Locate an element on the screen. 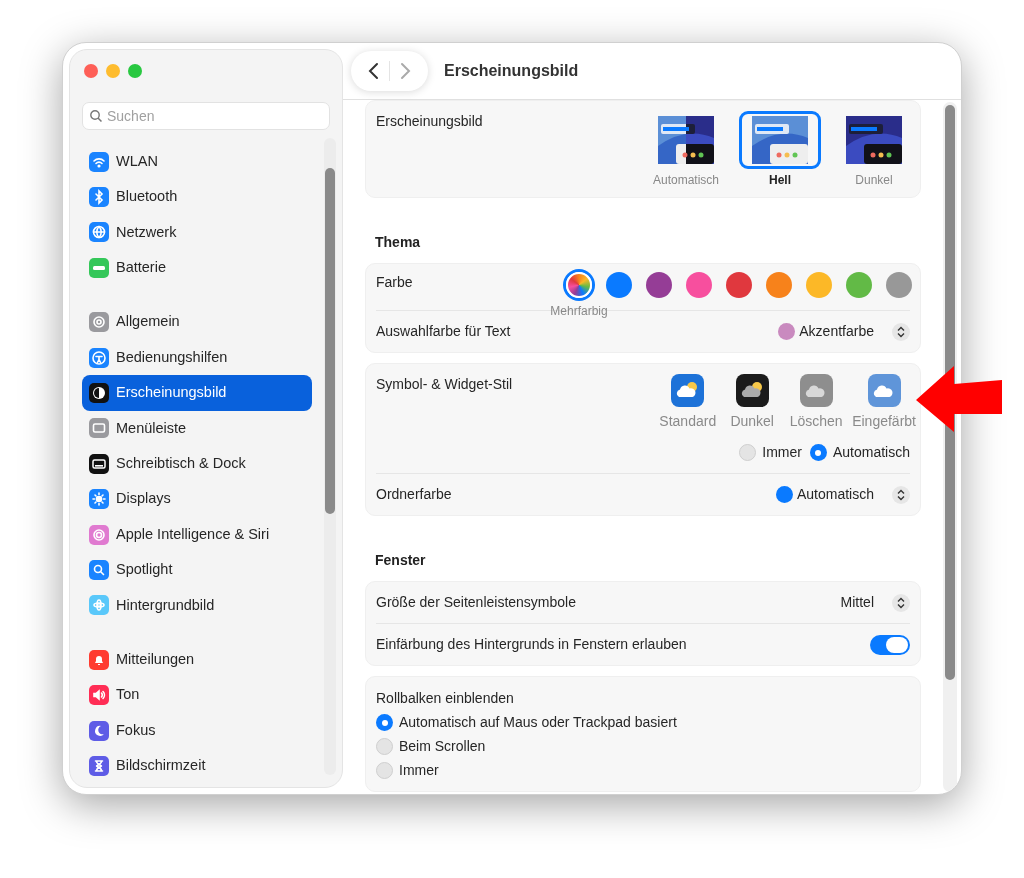 The height and width of the screenshot is (878, 1024). setting-label: Größe der Seitenleistensymbole is located at coordinates (476, 602).